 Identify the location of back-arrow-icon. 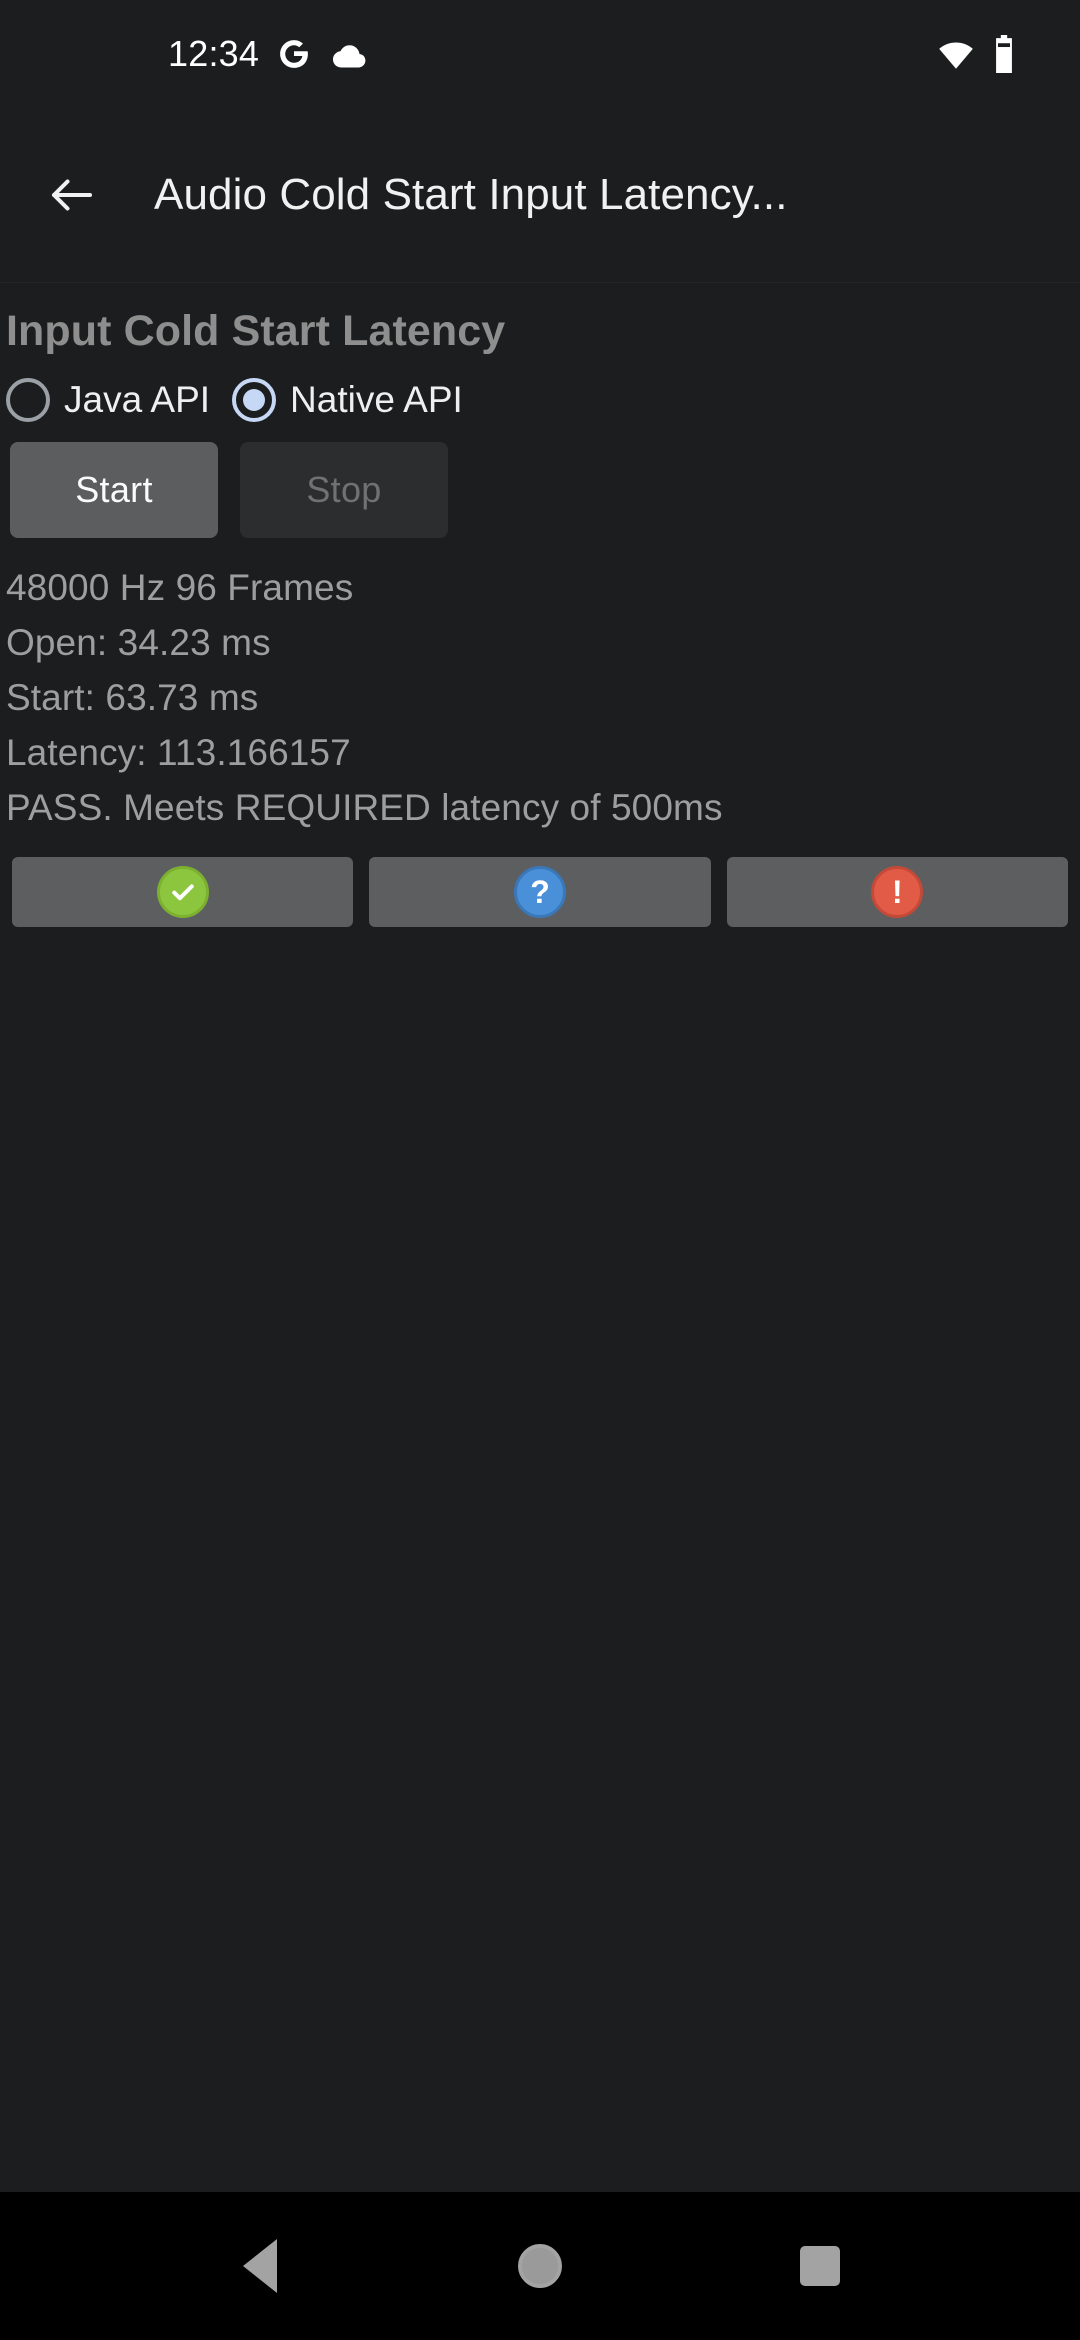
(72, 195).